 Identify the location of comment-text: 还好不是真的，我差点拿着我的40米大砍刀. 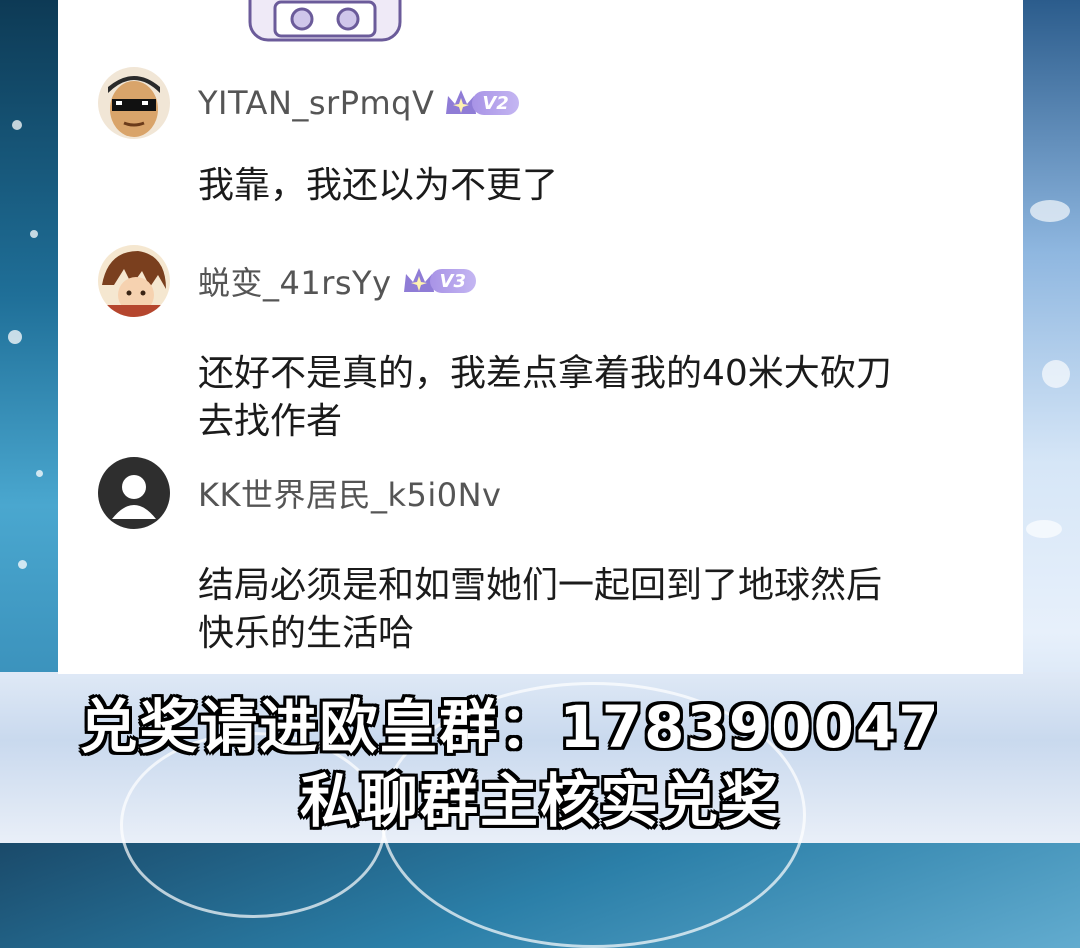
(545, 373).